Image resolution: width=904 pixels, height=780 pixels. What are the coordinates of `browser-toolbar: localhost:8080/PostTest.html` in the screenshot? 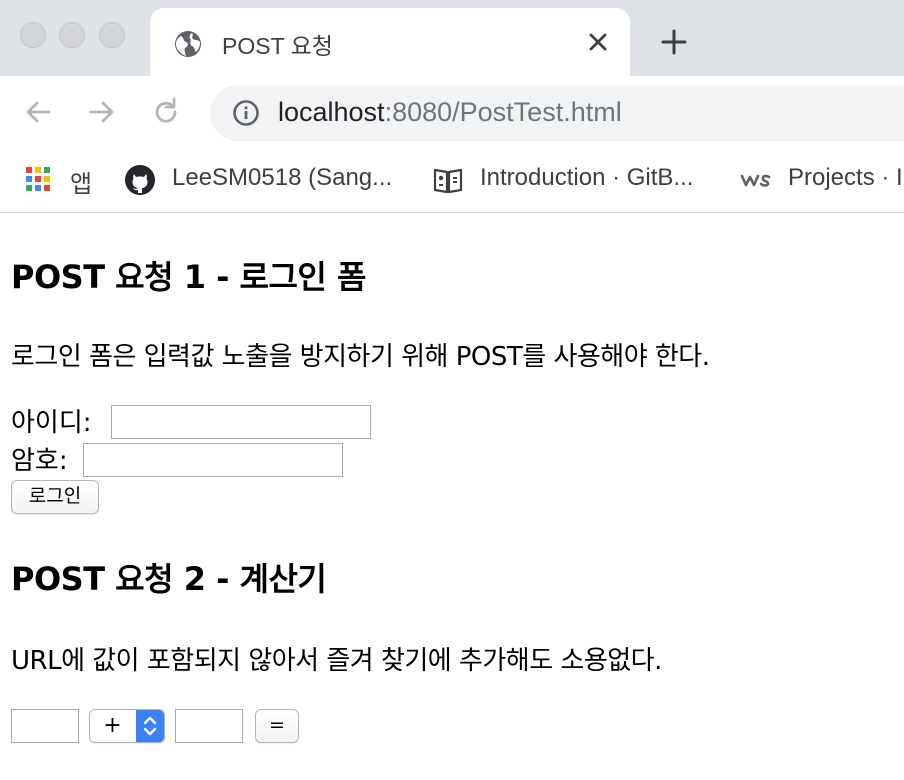 It's located at (452, 113).